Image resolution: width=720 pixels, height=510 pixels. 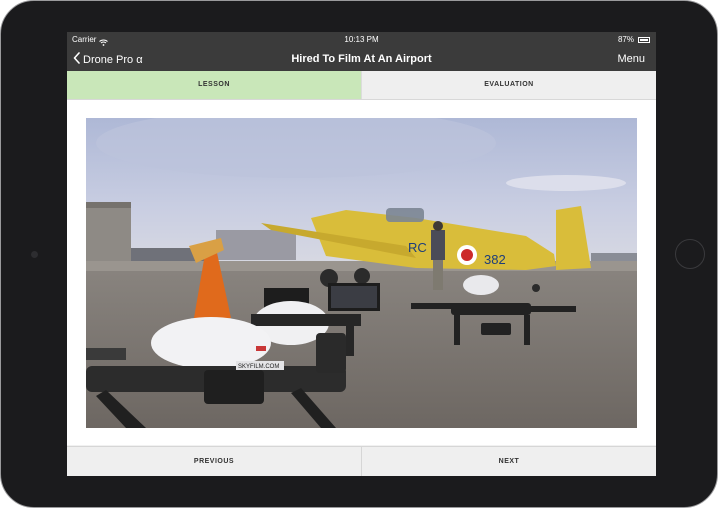 What do you see at coordinates (644, 40) in the screenshot?
I see `battery-icon` at bounding box center [644, 40].